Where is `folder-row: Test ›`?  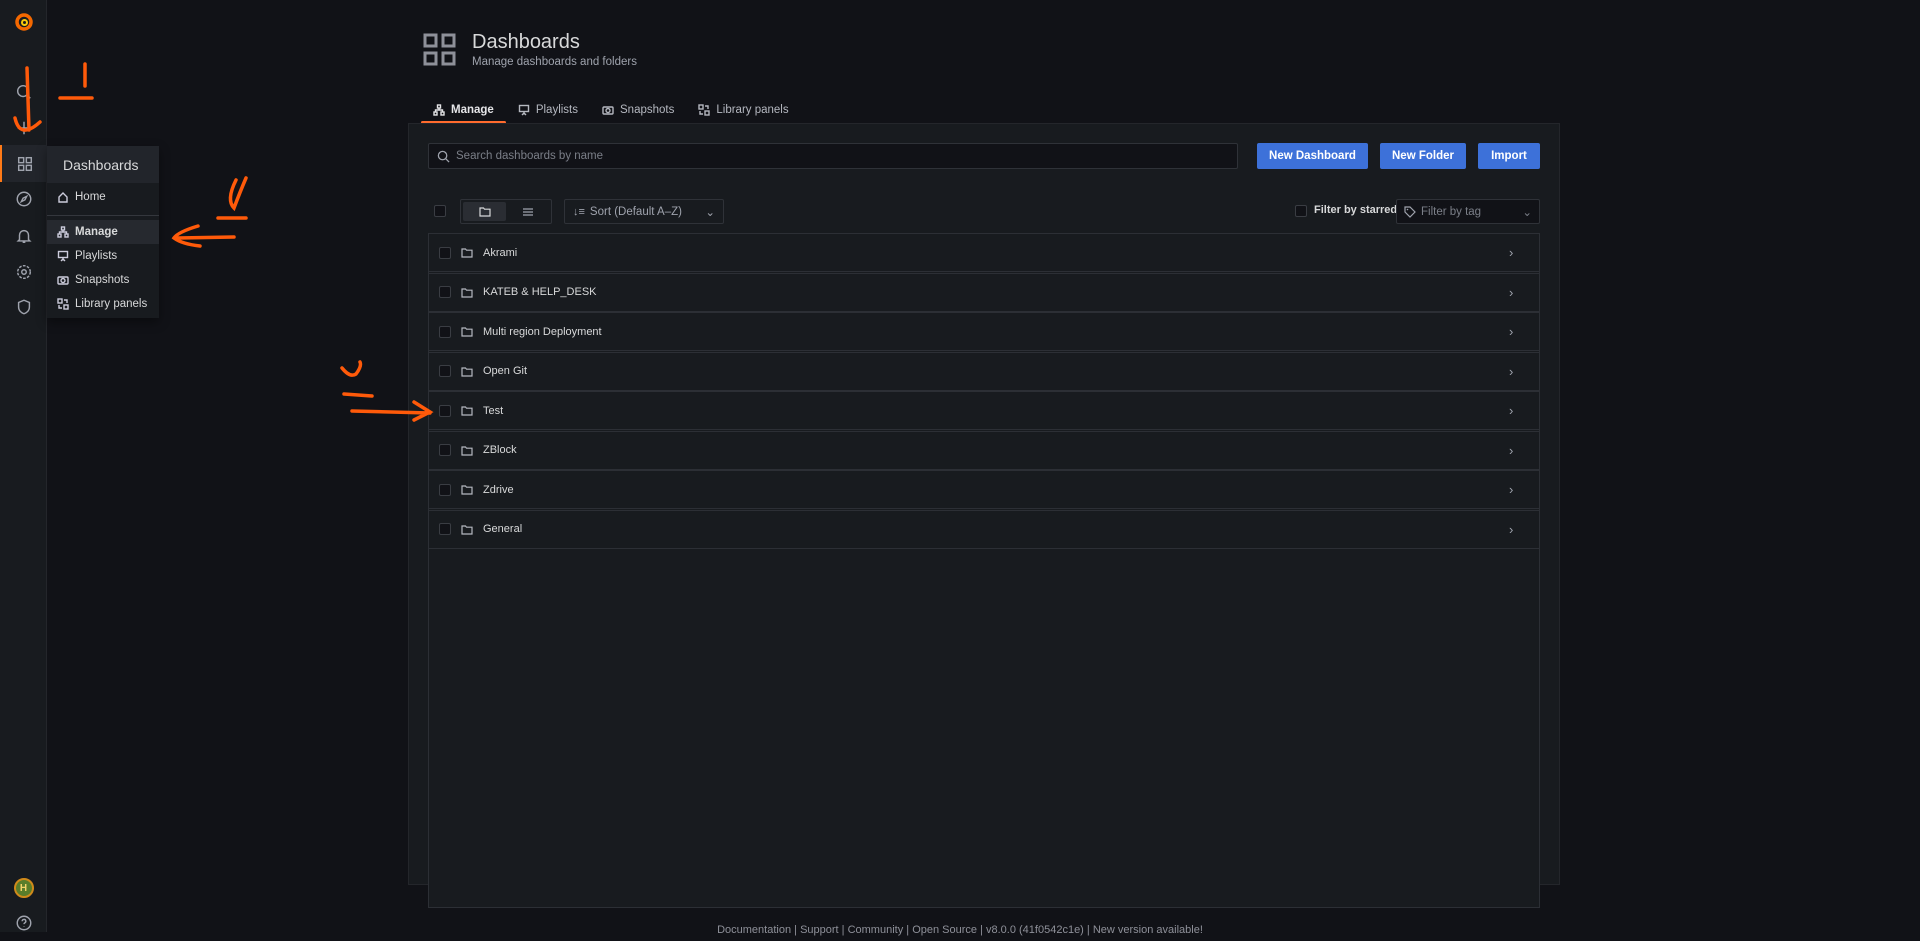
folder-row: Test › is located at coordinates (984, 410).